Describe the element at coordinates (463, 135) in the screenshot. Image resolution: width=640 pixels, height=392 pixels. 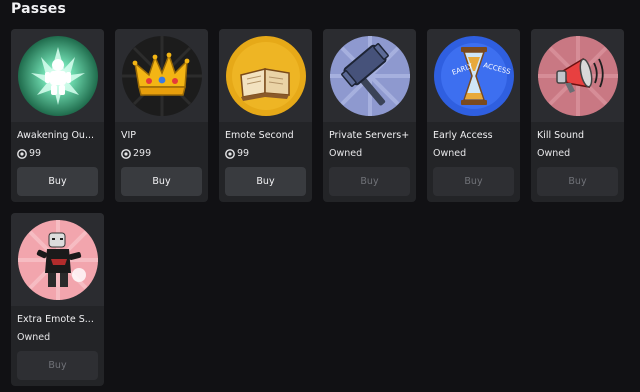
I see `pass-name: Early Access` at that location.